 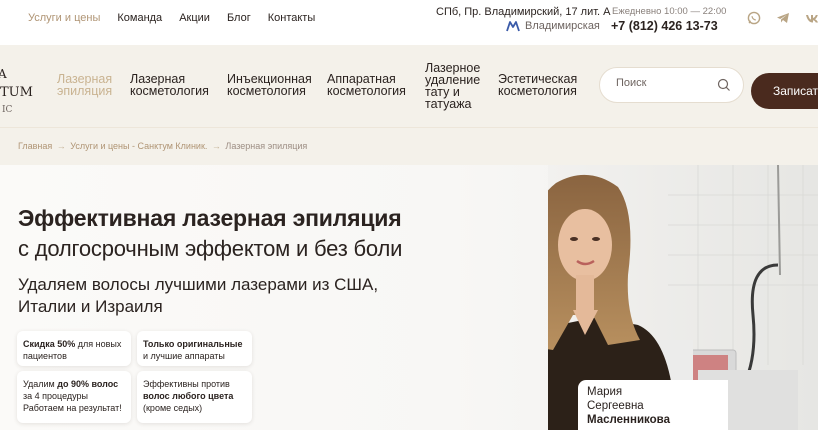 I want to click on clinic-address: СПб, Пр. Владимирский, 17 лит. А, so click(x=523, y=12).